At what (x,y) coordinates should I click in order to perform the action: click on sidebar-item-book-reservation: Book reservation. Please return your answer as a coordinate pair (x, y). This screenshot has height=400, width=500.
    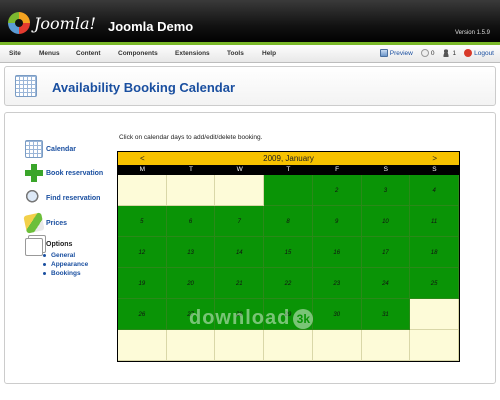
    Looking at the image, I should click on (64, 173).